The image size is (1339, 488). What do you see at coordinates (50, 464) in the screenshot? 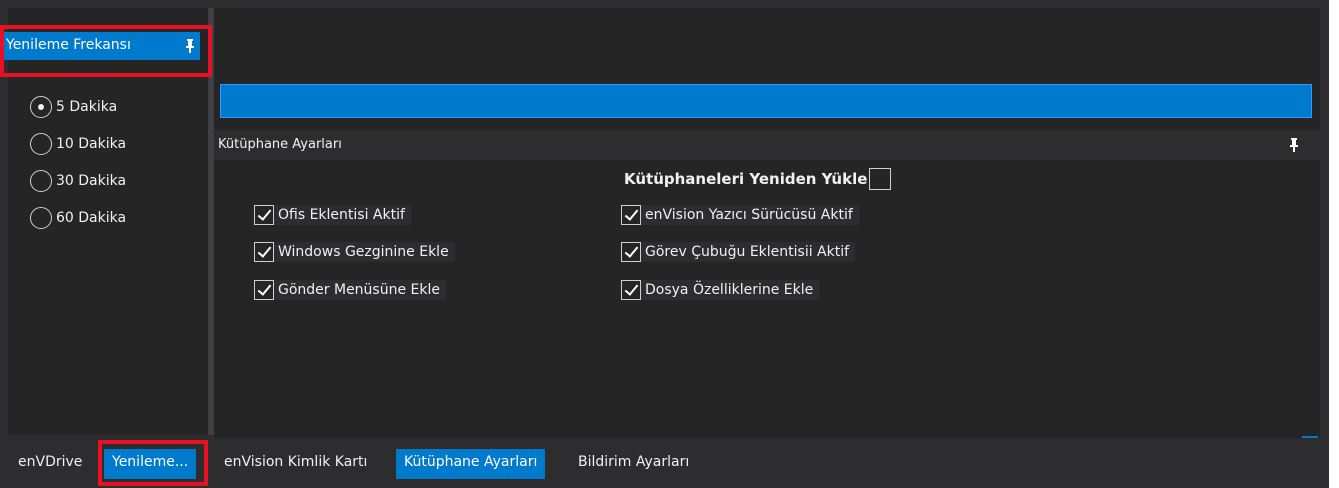
I see `tab-envdrive: enVDrive` at bounding box center [50, 464].